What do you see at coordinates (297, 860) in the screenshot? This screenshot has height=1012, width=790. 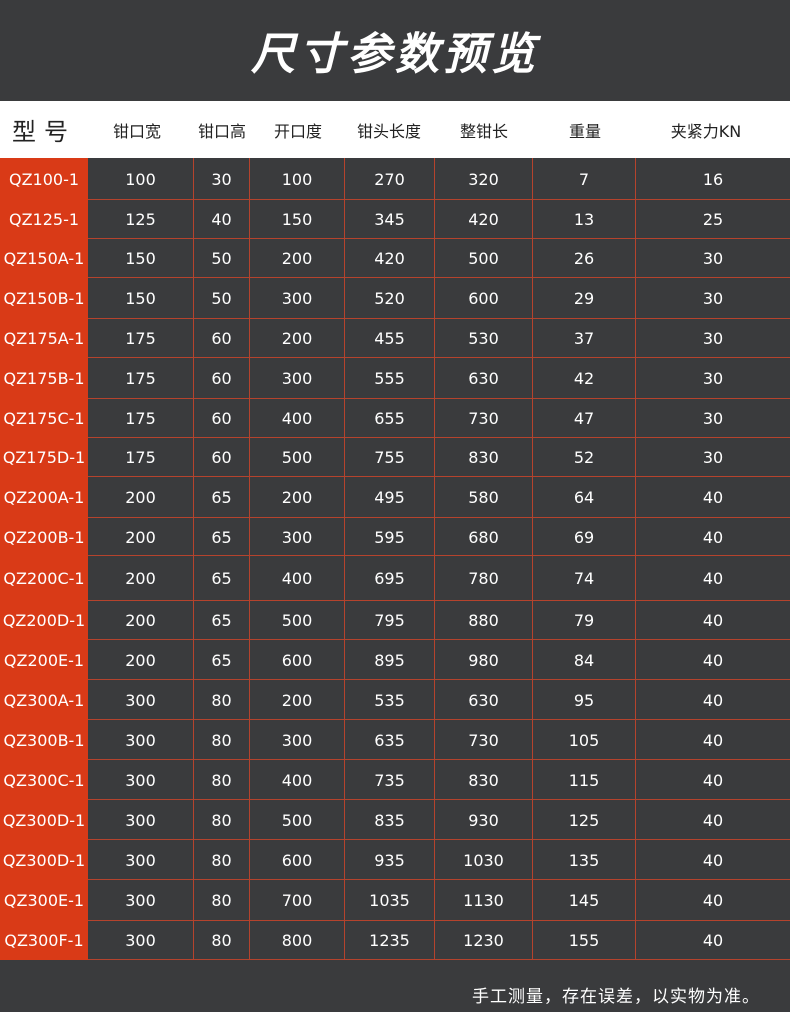 I see `value-cell: 600` at bounding box center [297, 860].